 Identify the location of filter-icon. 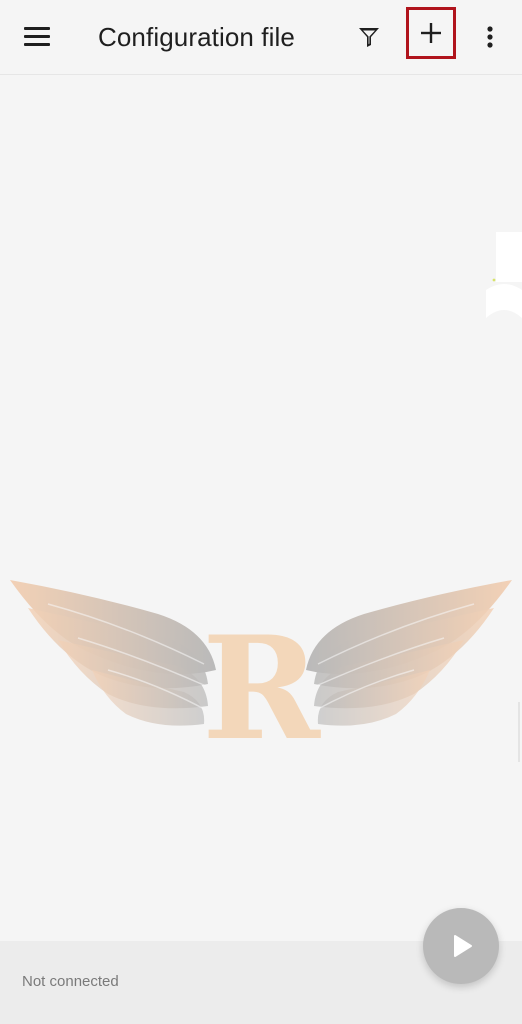
(369, 37).